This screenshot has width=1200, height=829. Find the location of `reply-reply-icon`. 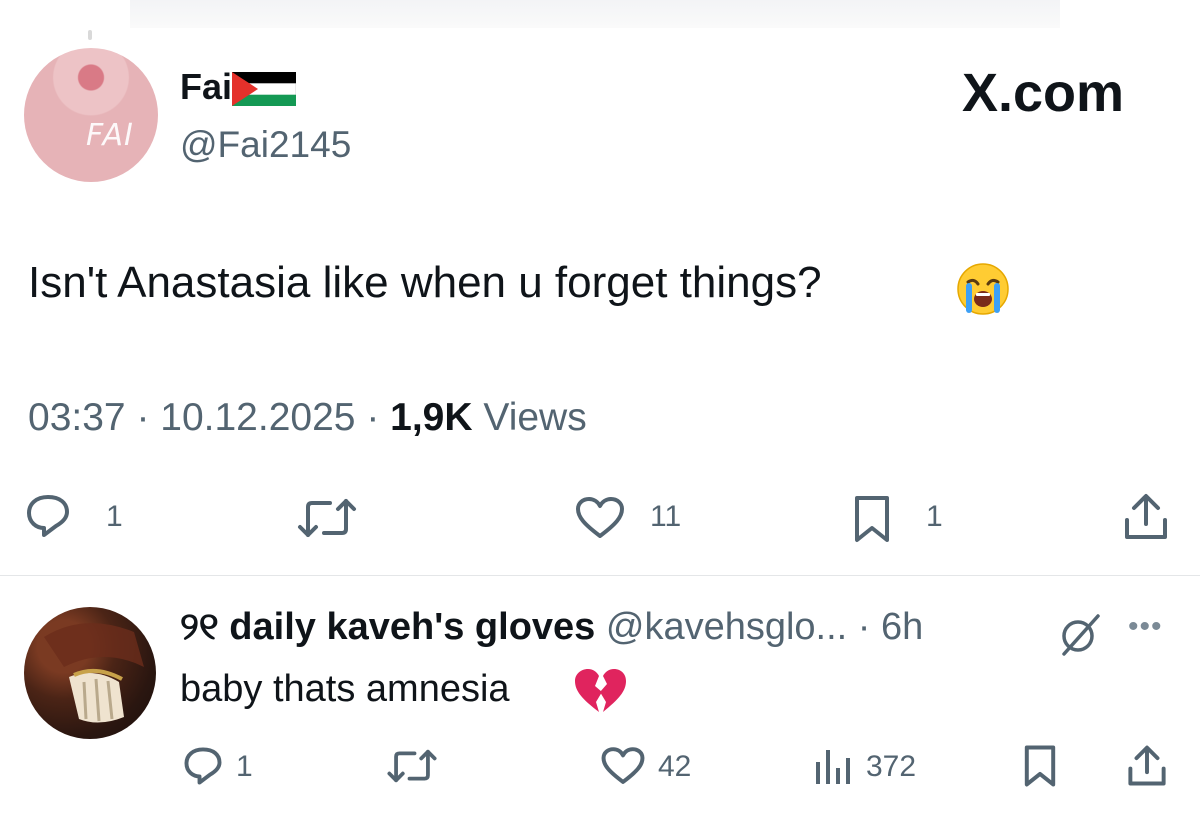

reply-reply-icon is located at coordinates (203, 766).